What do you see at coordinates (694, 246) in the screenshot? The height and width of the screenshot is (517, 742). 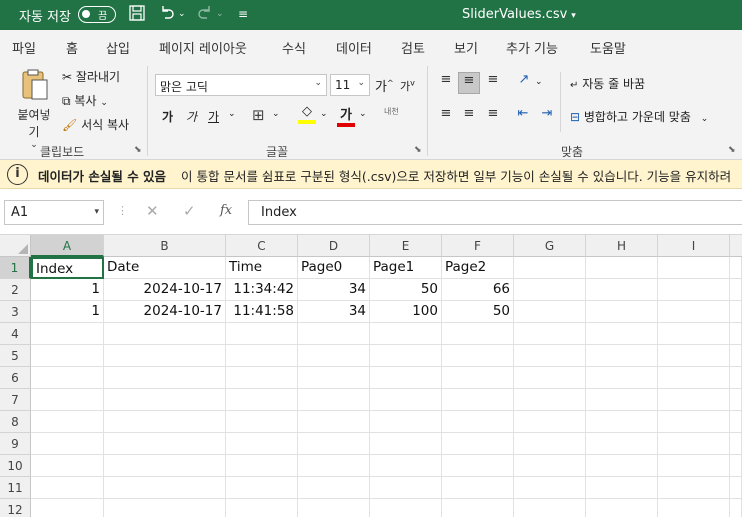 I see `column-header-i: I` at bounding box center [694, 246].